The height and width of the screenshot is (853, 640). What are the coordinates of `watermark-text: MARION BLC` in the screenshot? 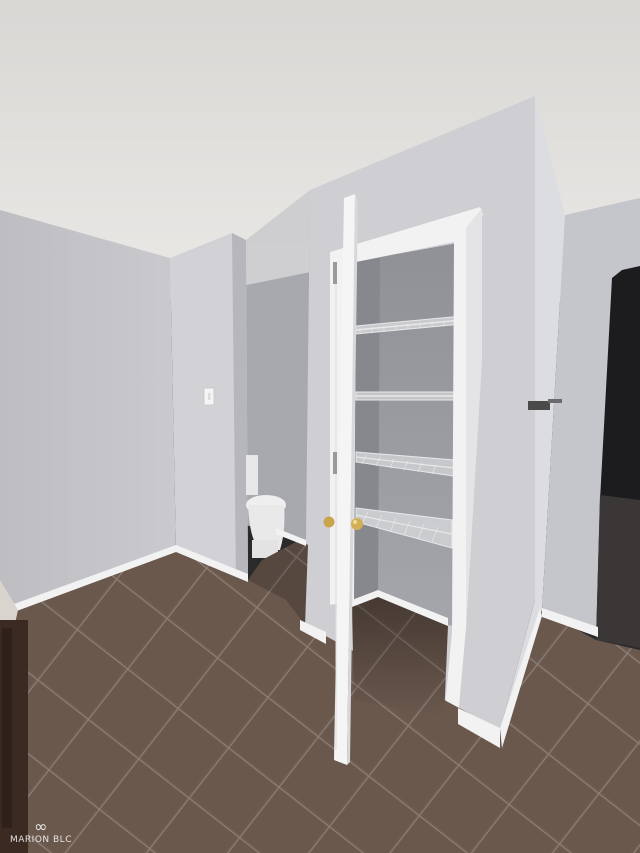 It's located at (41, 840).